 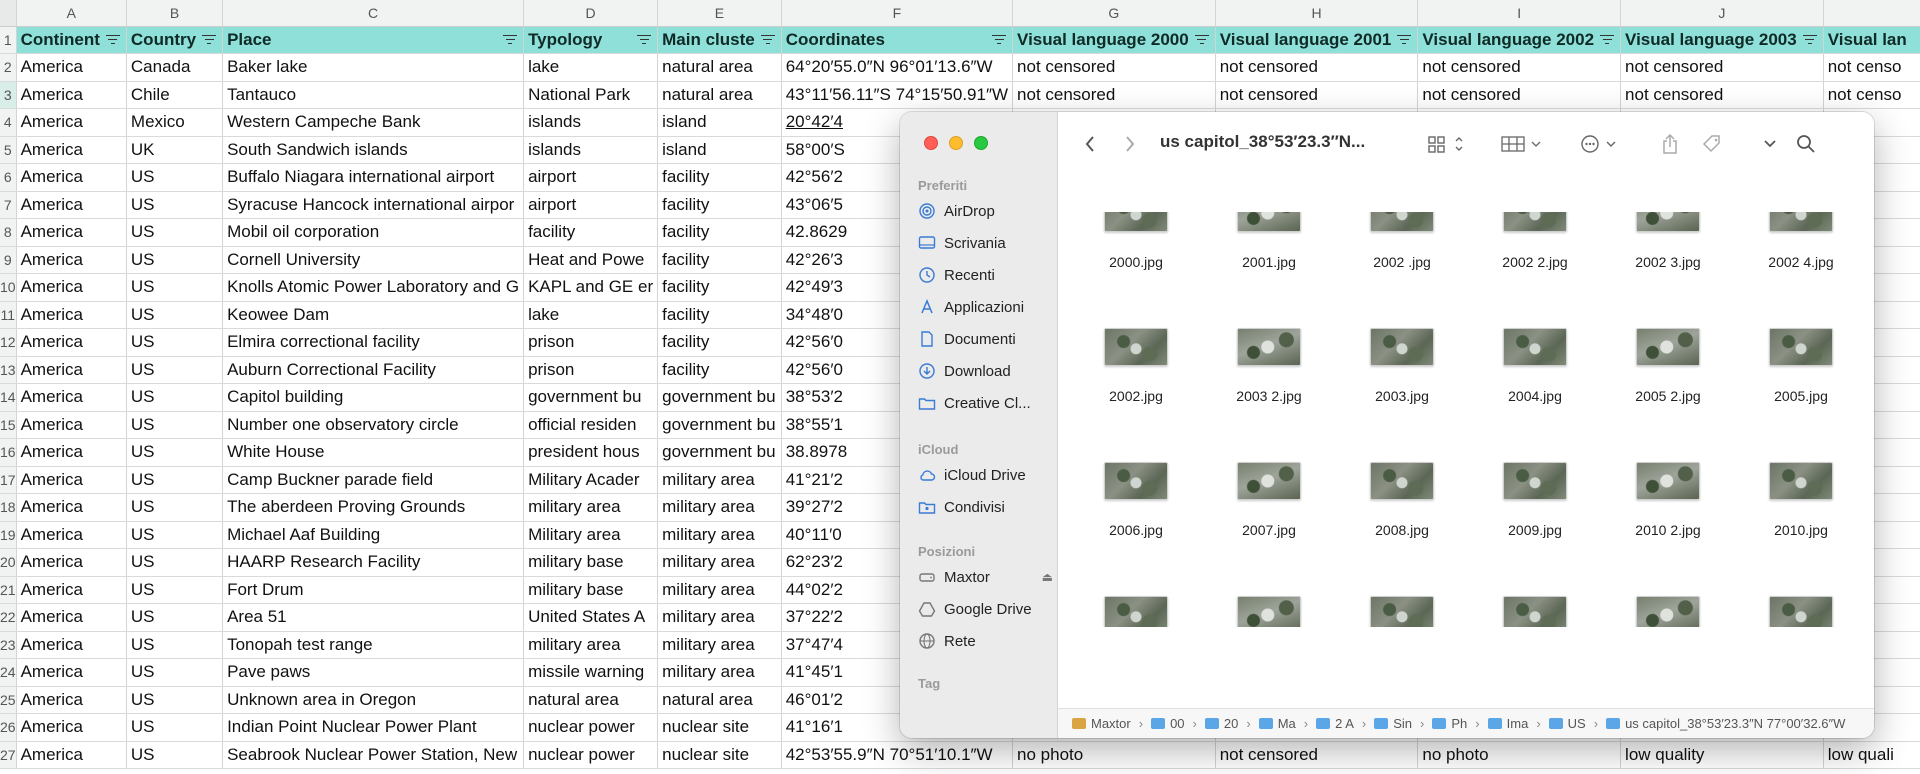 I want to click on file-item: 2002 4.jpg, so click(x=1801, y=241).